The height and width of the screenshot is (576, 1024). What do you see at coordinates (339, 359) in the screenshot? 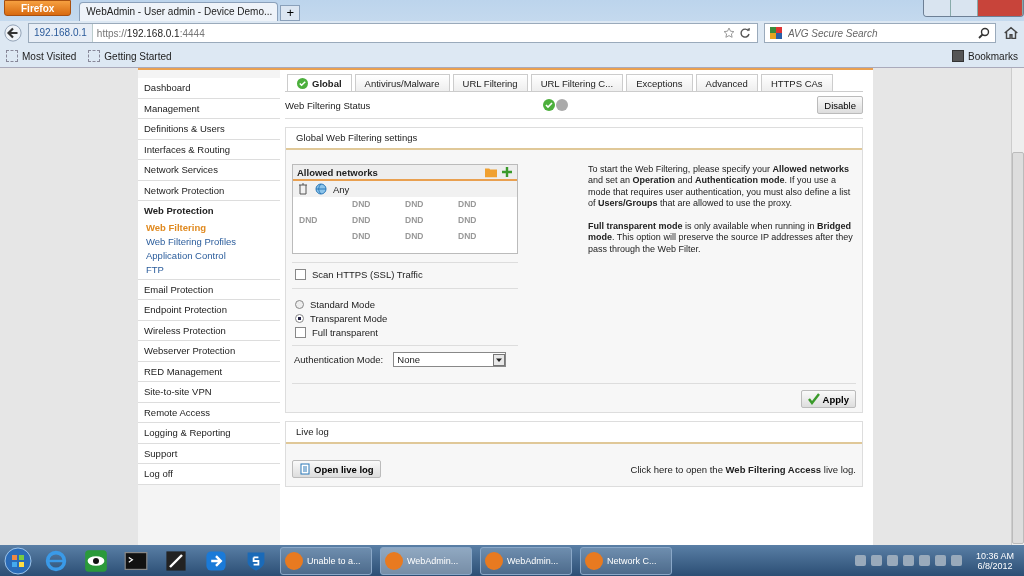
I see `field-label: Authentication Mode:` at bounding box center [339, 359].